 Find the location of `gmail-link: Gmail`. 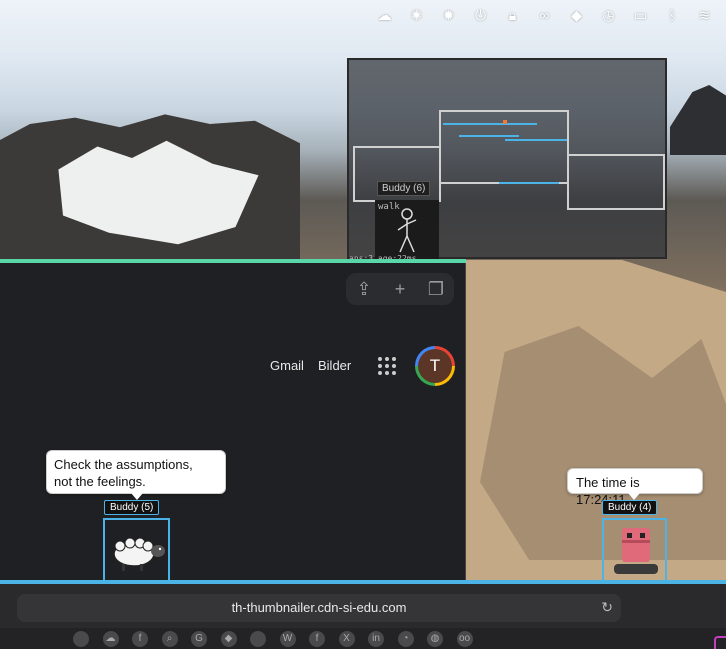

gmail-link: Gmail is located at coordinates (287, 365).